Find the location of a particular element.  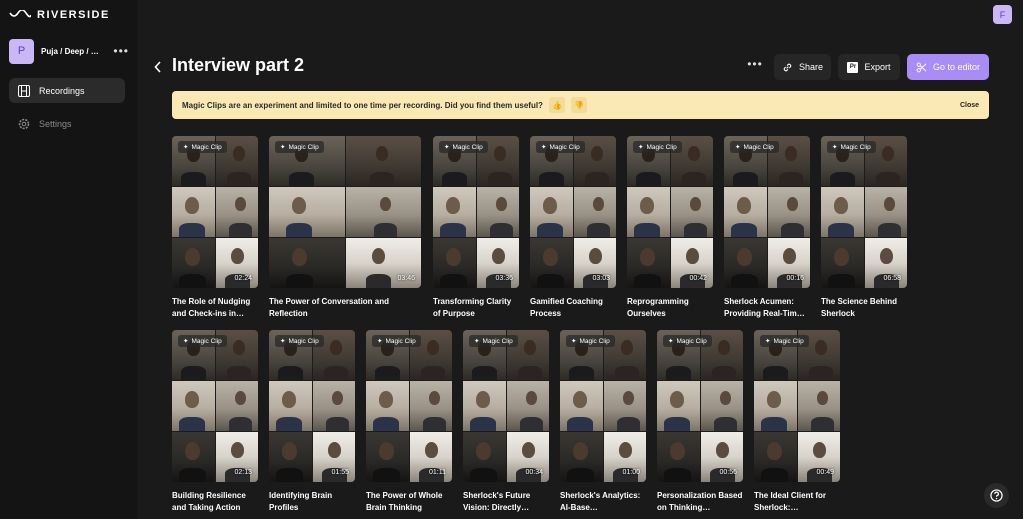

clip-duration: 00:34 is located at coordinates (534, 472).